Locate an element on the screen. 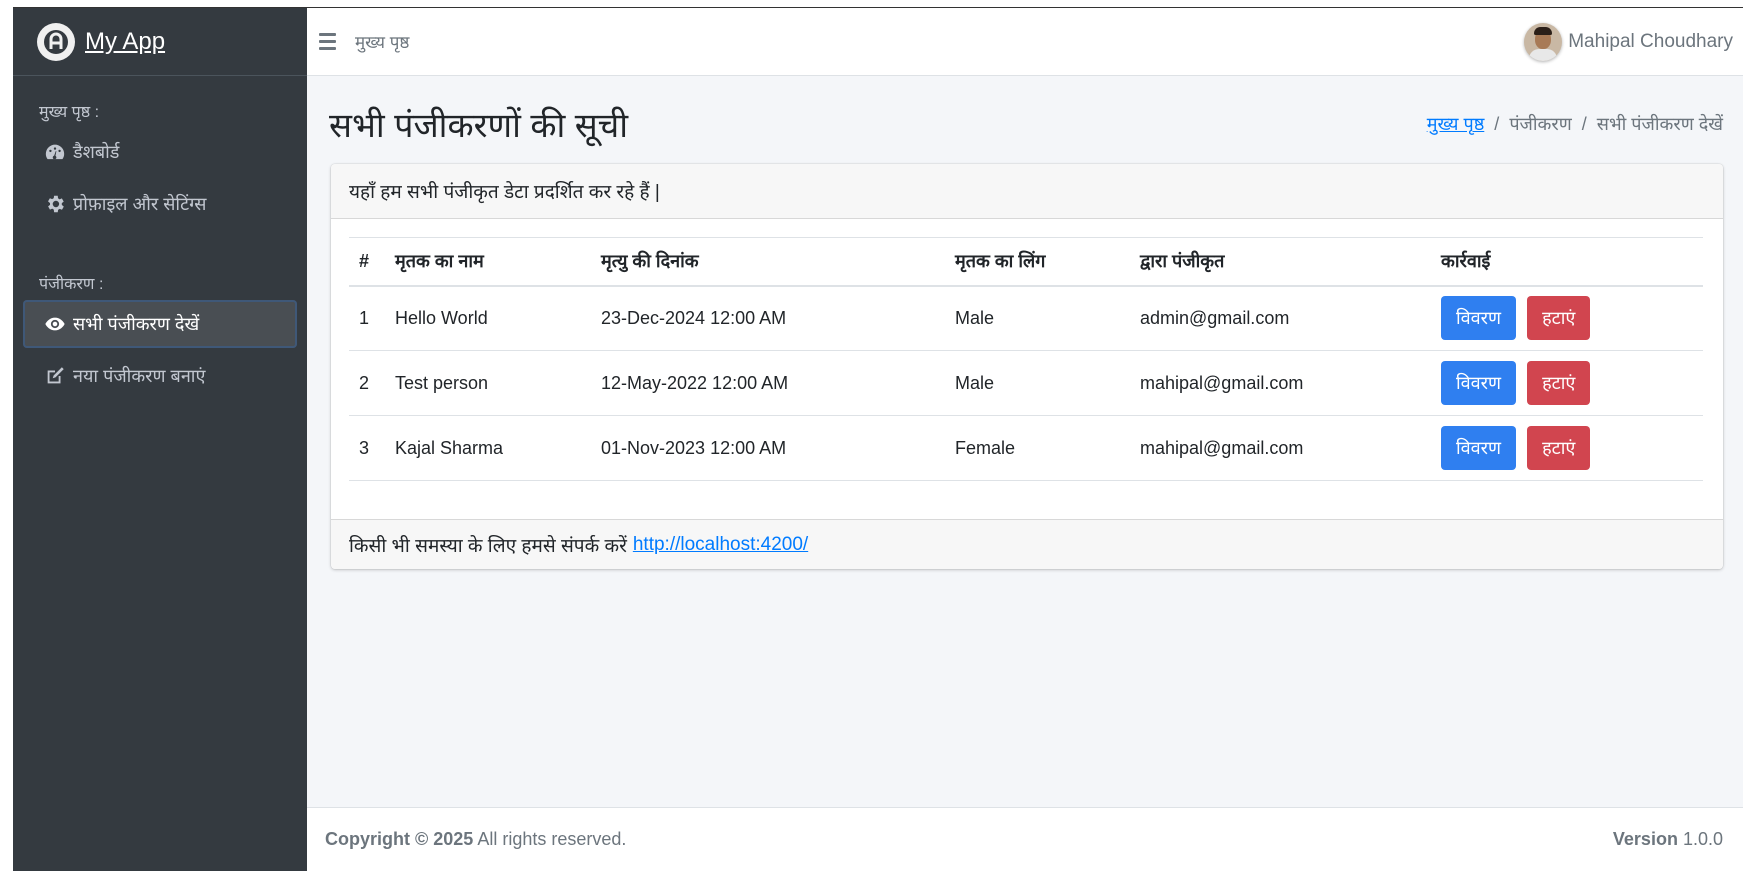 This screenshot has height=871, width=1743. cell-name: Hello World is located at coordinates (488, 318).